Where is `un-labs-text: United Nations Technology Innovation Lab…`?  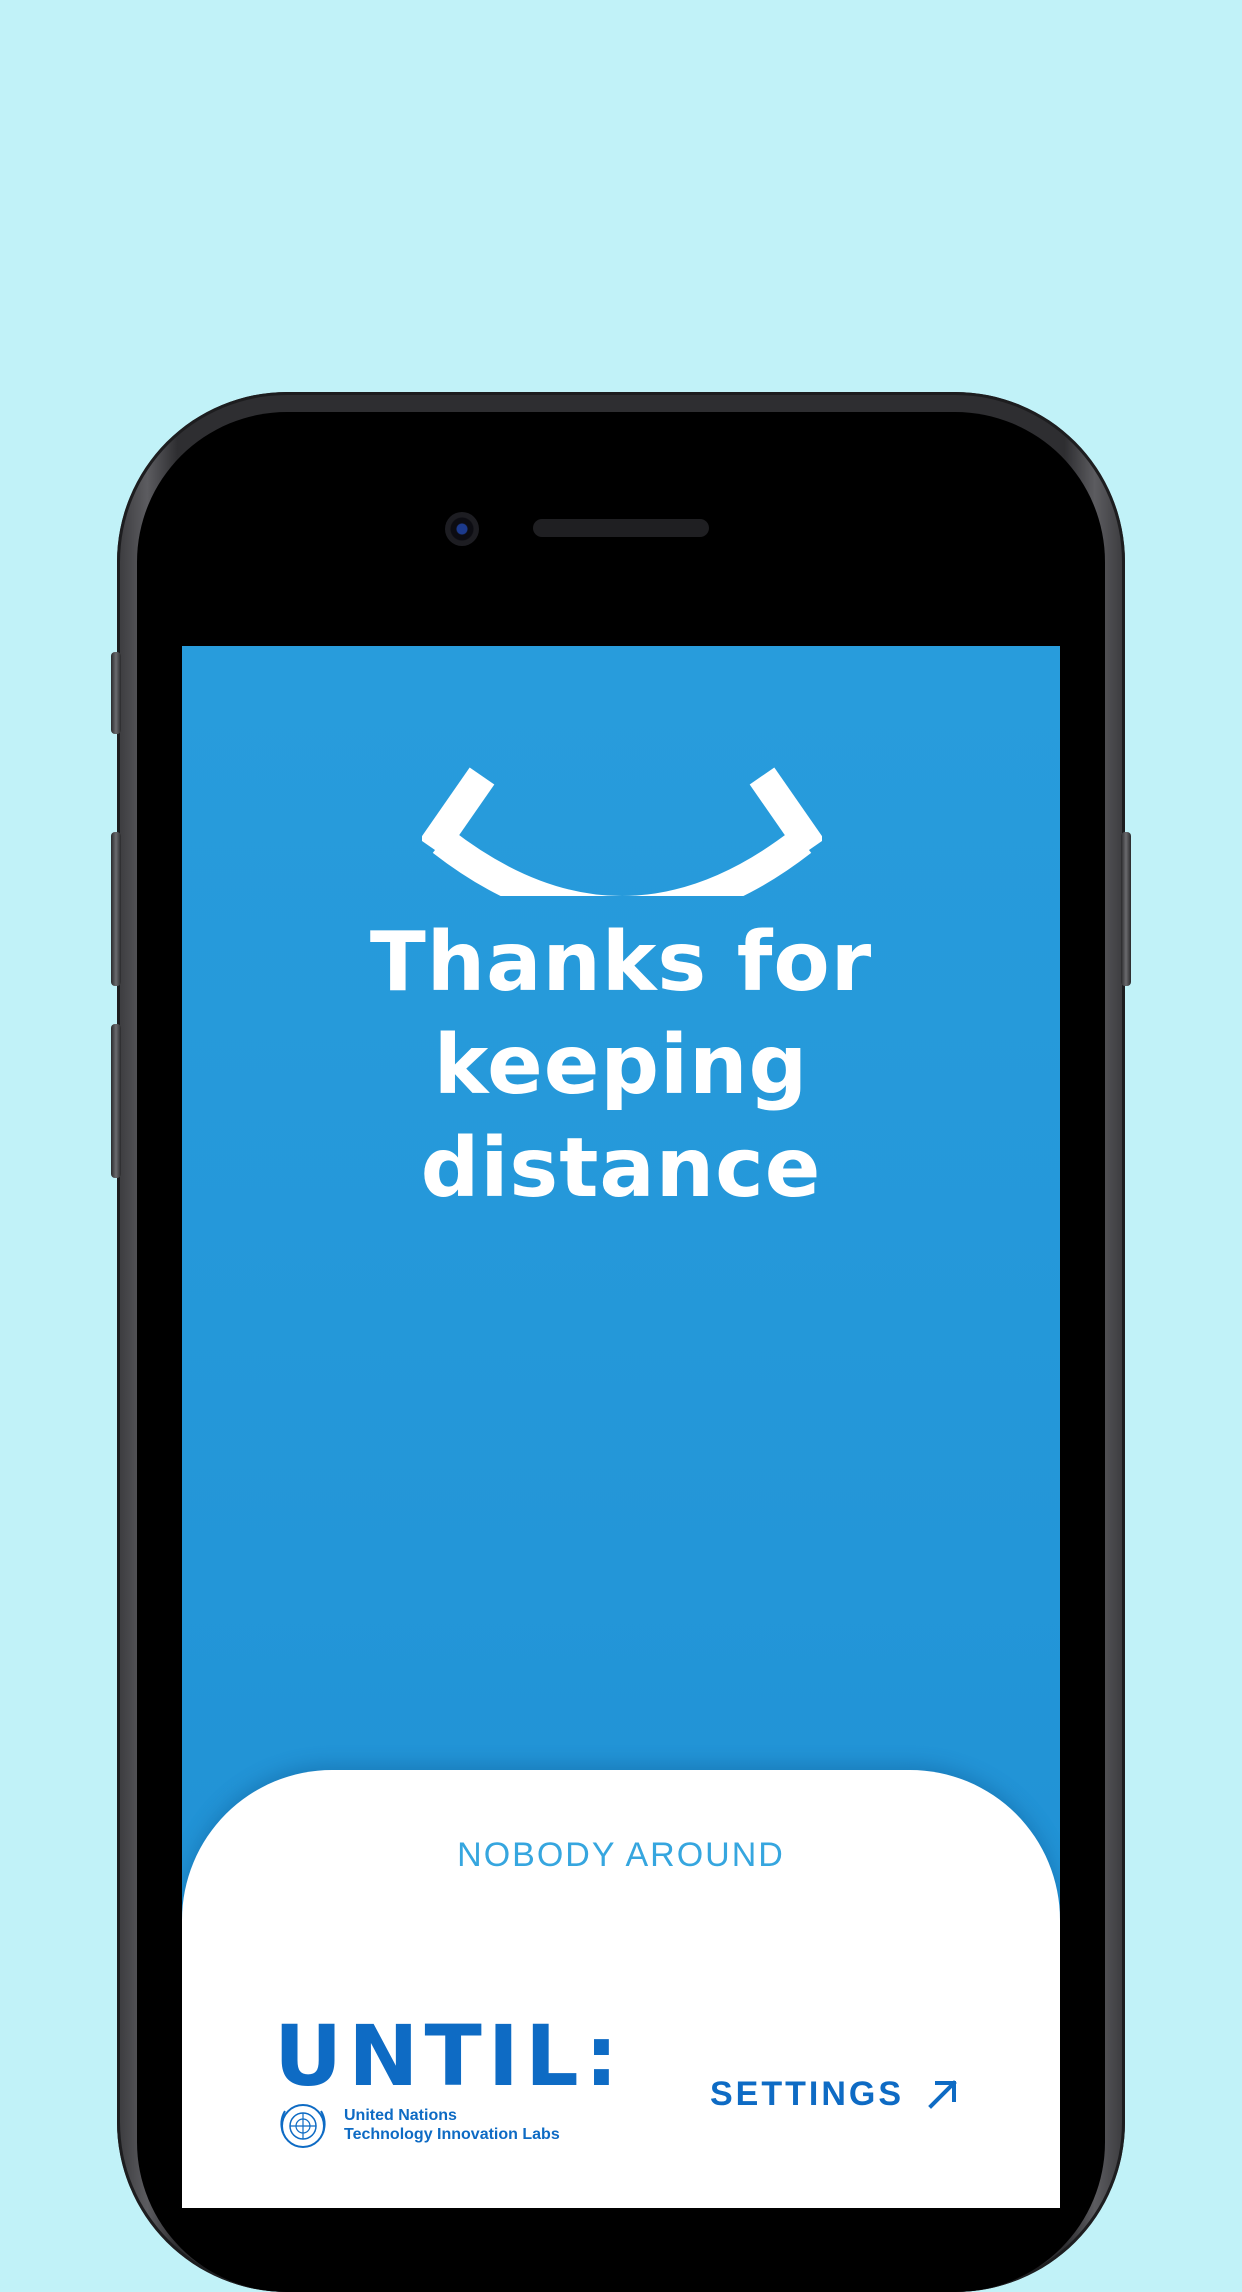 un-labs-text: United Nations Technology Innovation Lab… is located at coordinates (452, 2125).